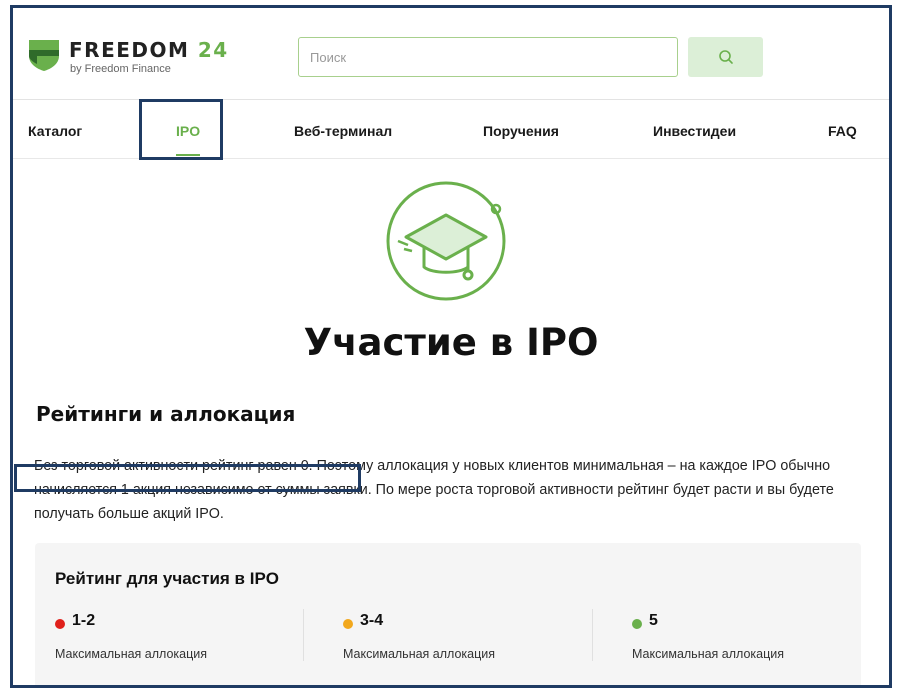 This screenshot has width=900, height=696. I want to click on rating-range: 5, so click(653, 620).